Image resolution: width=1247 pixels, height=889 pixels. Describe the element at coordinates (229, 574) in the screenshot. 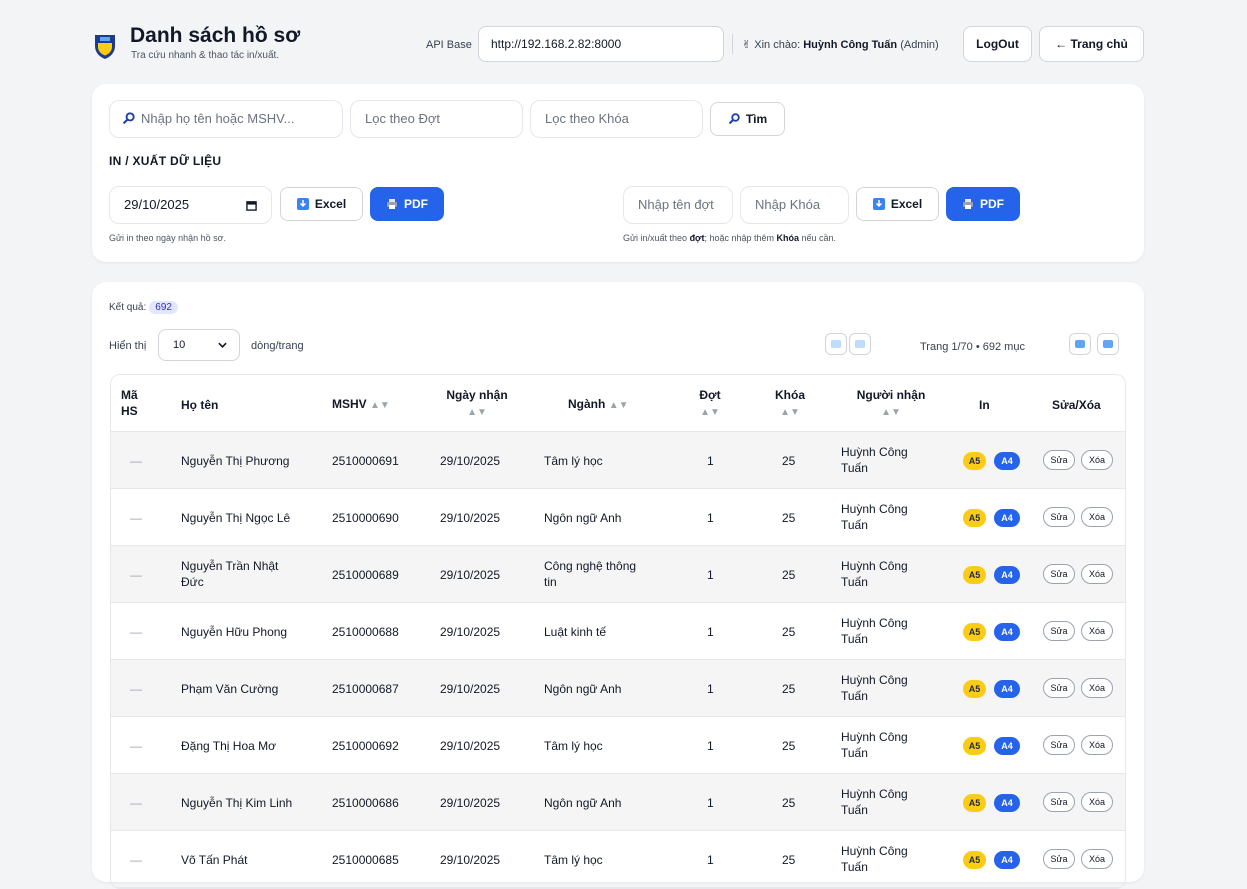

I see `cell-name: Nguyễn Trần Nhật Đức` at that location.